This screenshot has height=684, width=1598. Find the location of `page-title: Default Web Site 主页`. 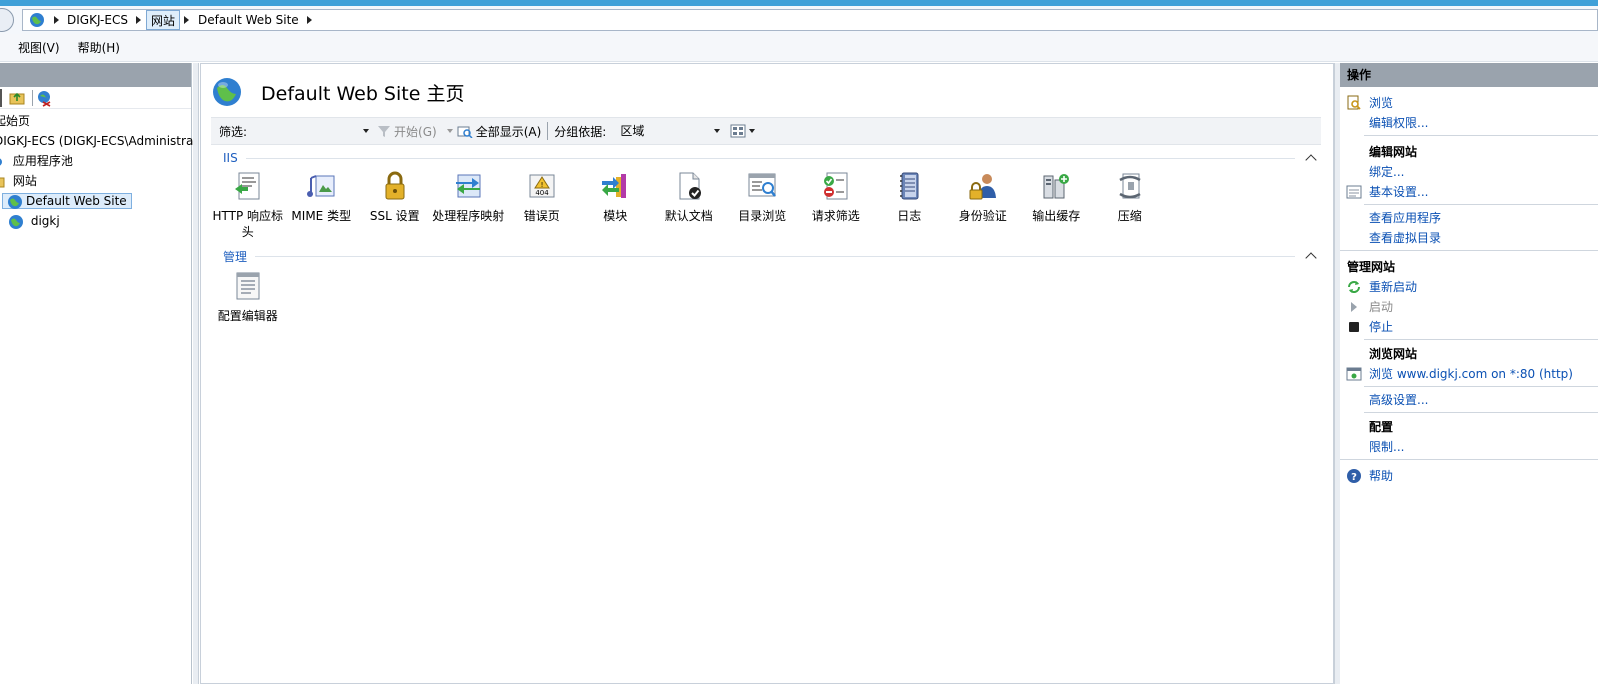

page-title: Default Web Site 主页 is located at coordinates (363, 93).